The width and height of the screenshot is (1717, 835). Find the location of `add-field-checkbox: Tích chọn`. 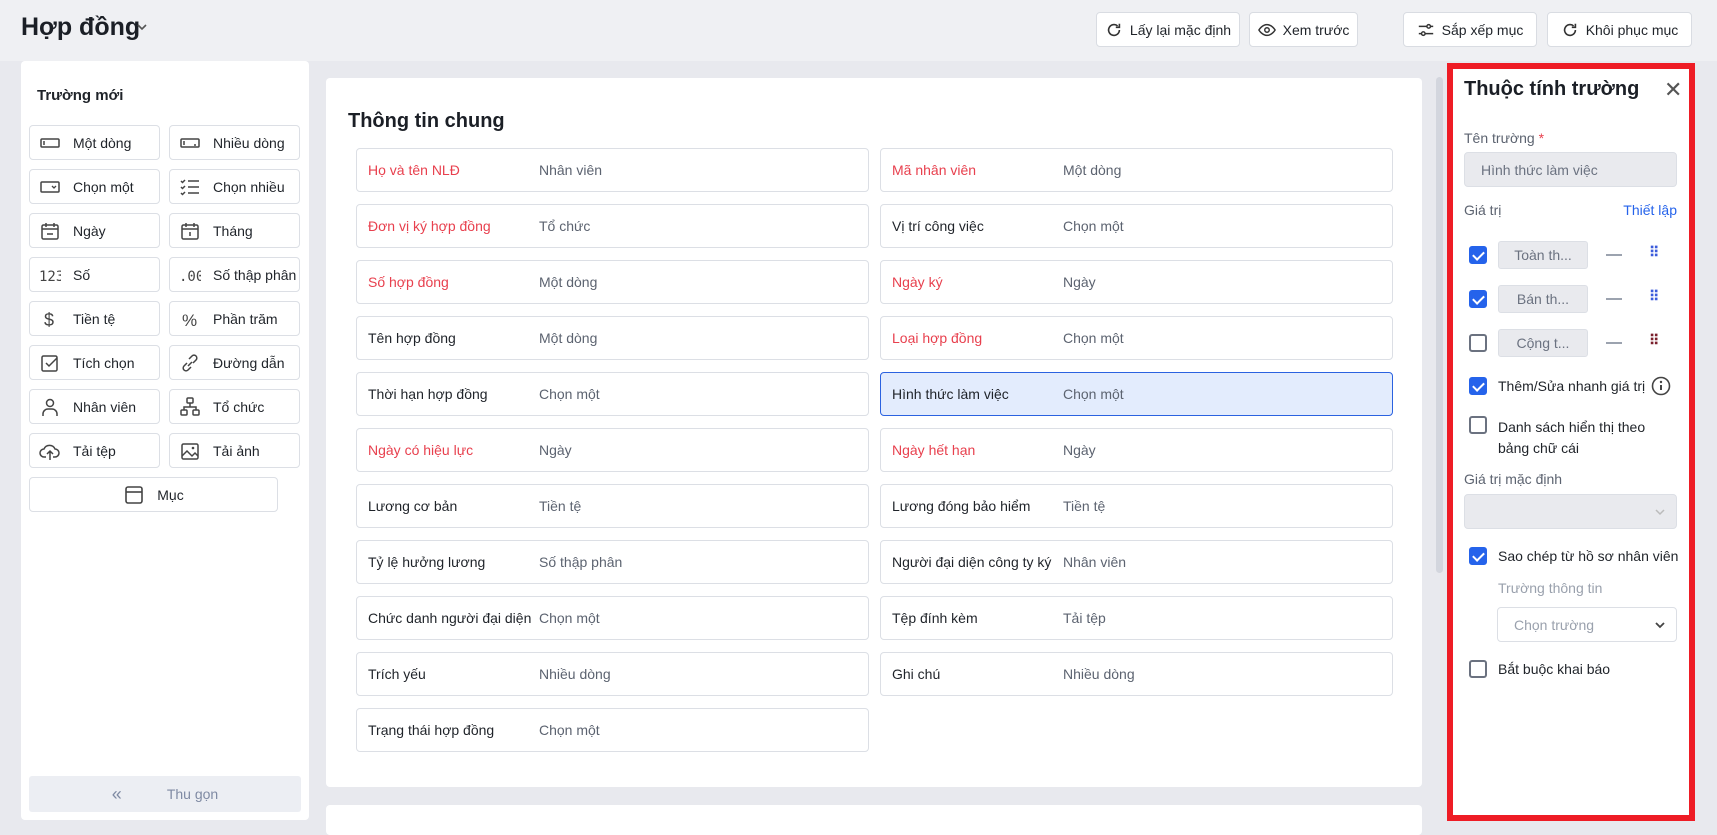

add-field-checkbox: Tích chọn is located at coordinates (94, 362).